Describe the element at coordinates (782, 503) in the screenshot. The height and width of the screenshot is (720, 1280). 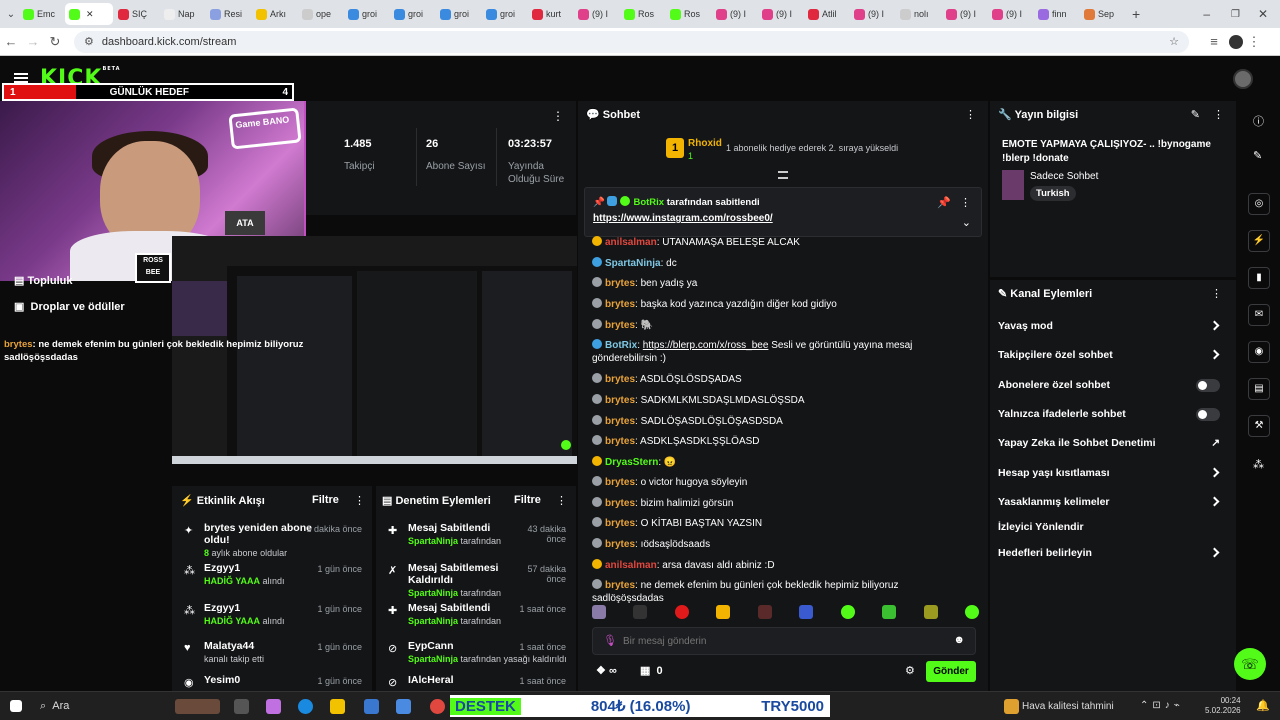
I see `chat-message: brytes: bizim halimizi görsün` at that location.